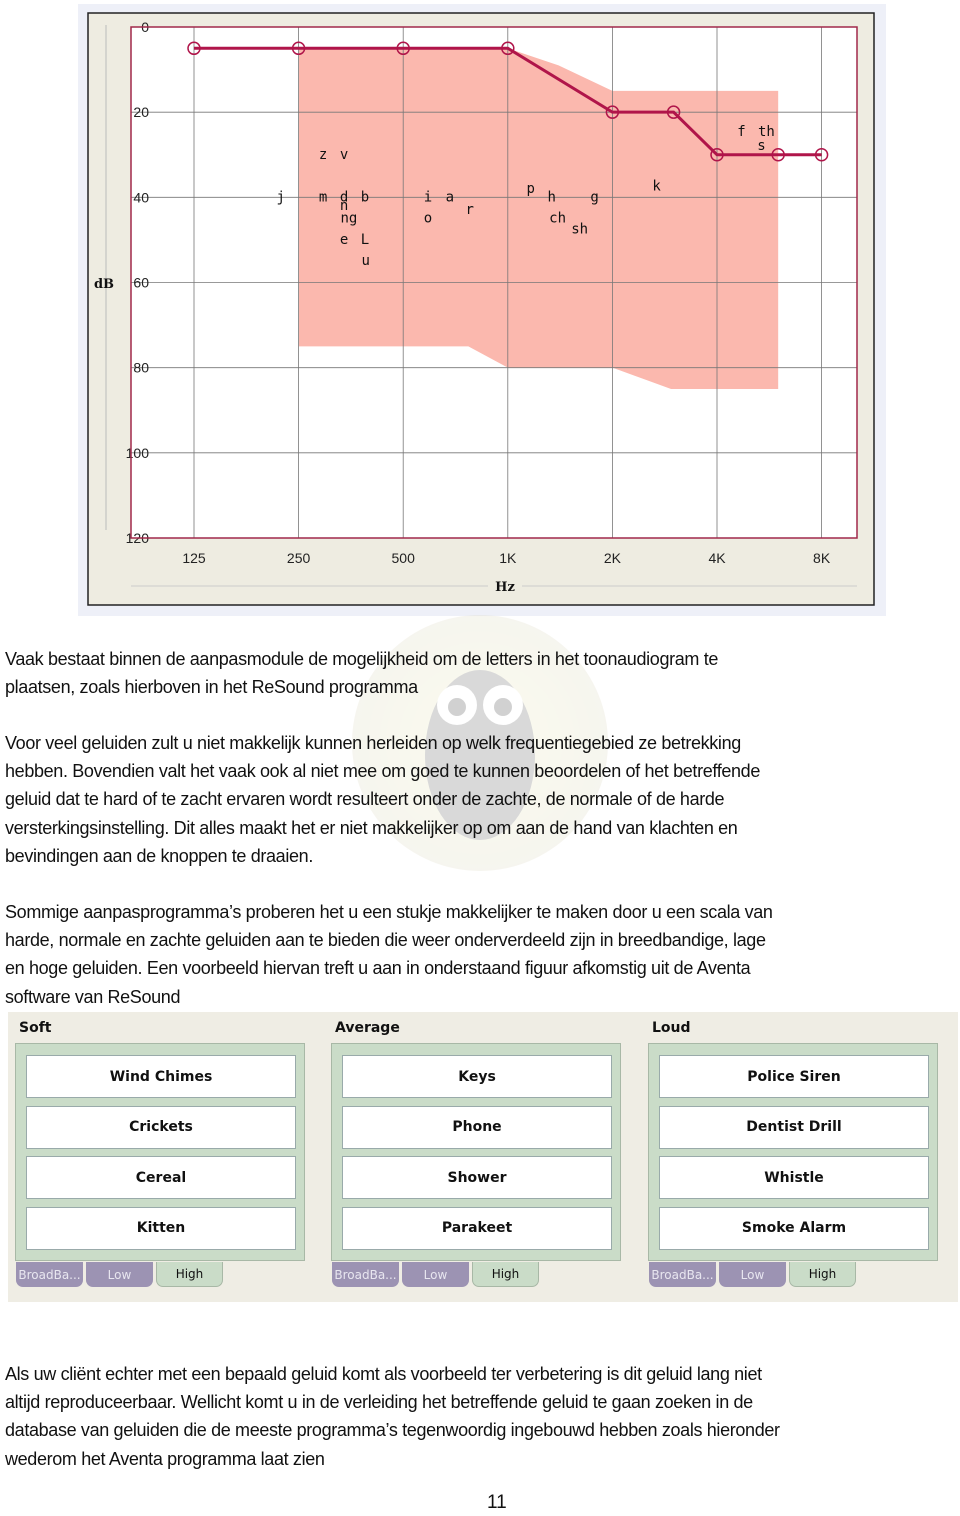 The width and height of the screenshot is (960, 1516). I want to click on sound-button-dentist-drill: Dentist Drill, so click(794, 1127).